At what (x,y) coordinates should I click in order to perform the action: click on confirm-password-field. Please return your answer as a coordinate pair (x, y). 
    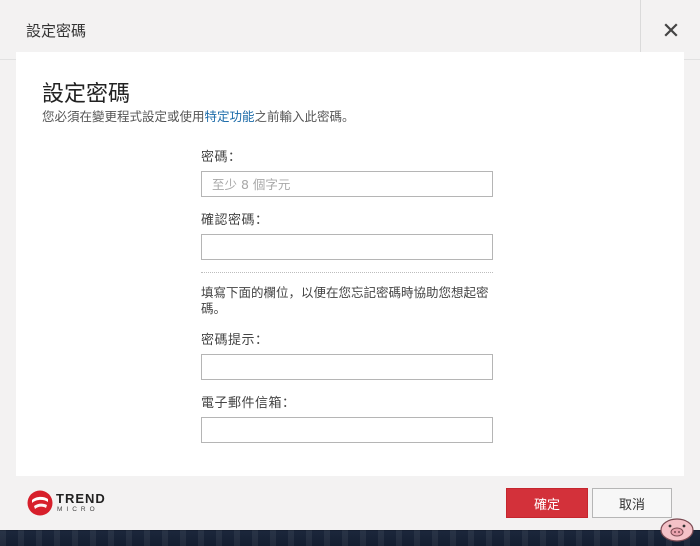
    Looking at the image, I should click on (347, 247).